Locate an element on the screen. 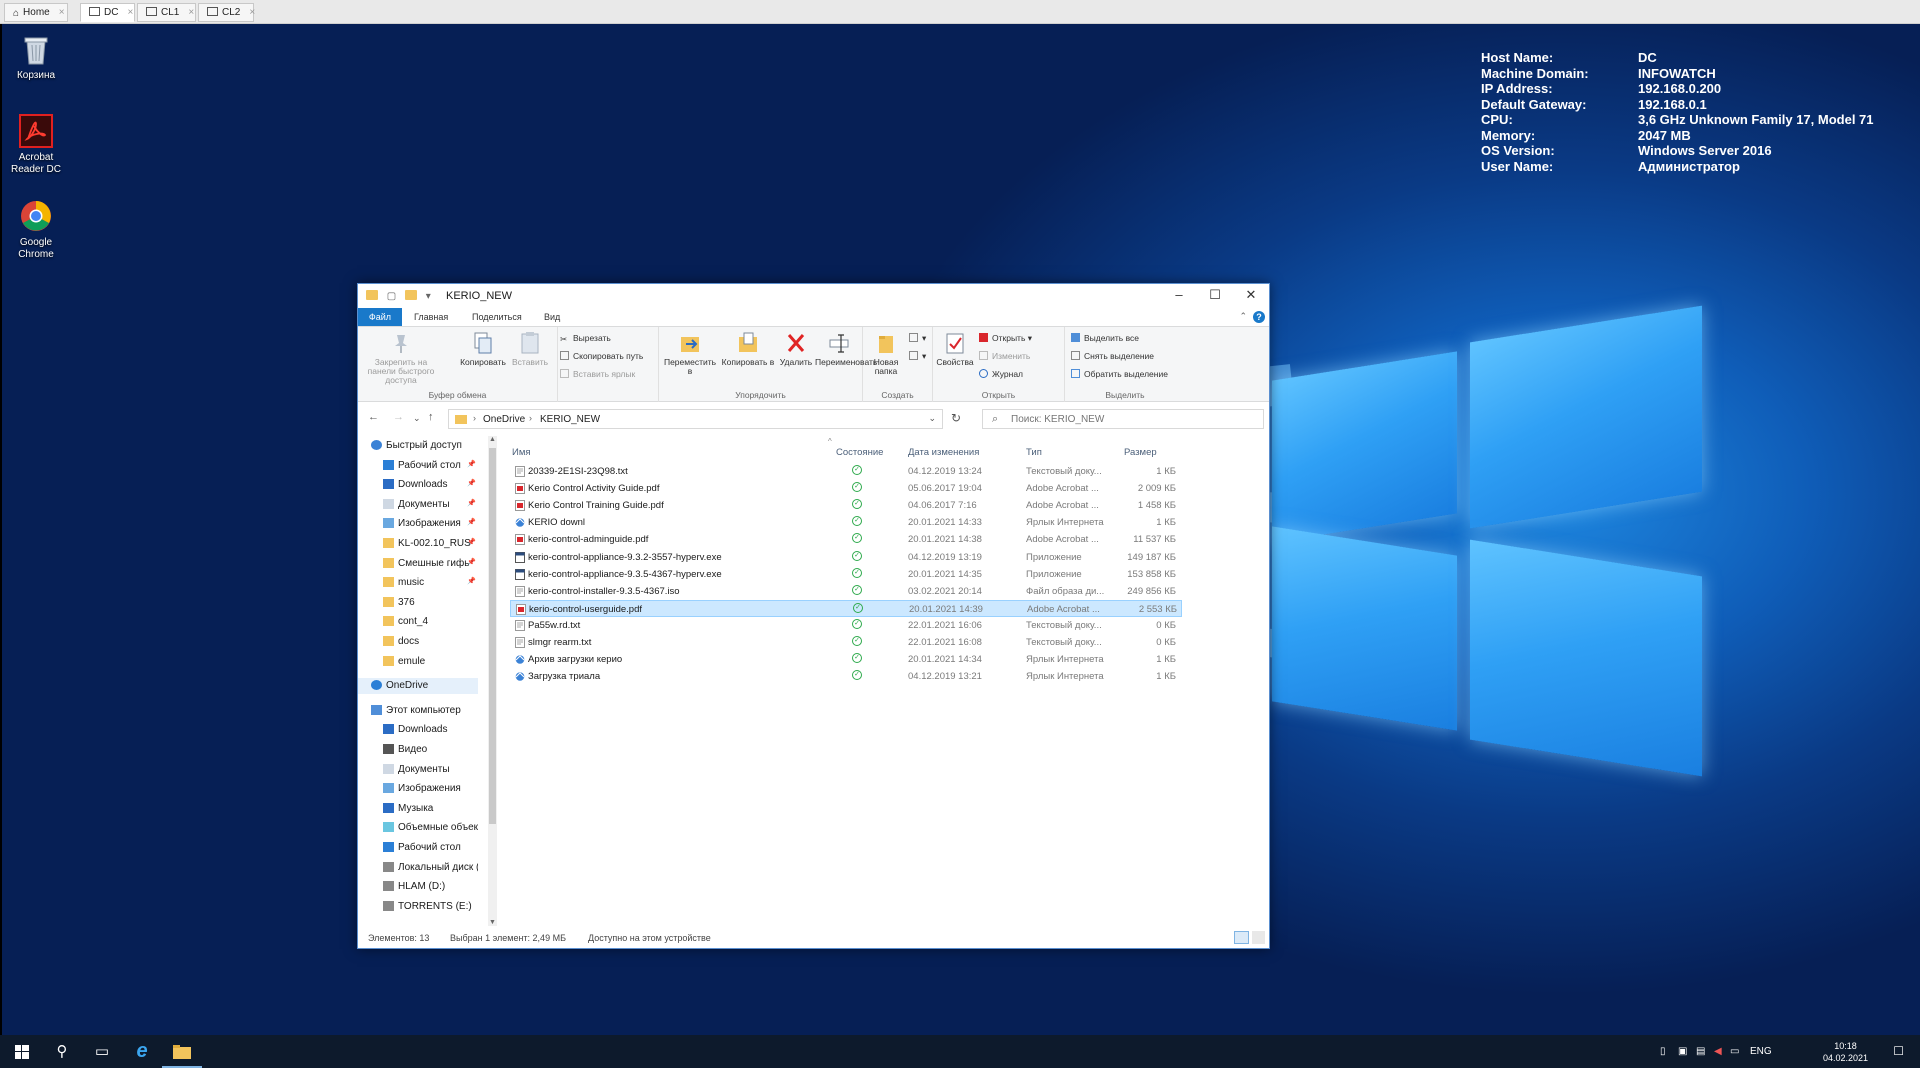 The image size is (1920, 1068). nav-item: Изображения 📌 is located at coordinates (418, 524).